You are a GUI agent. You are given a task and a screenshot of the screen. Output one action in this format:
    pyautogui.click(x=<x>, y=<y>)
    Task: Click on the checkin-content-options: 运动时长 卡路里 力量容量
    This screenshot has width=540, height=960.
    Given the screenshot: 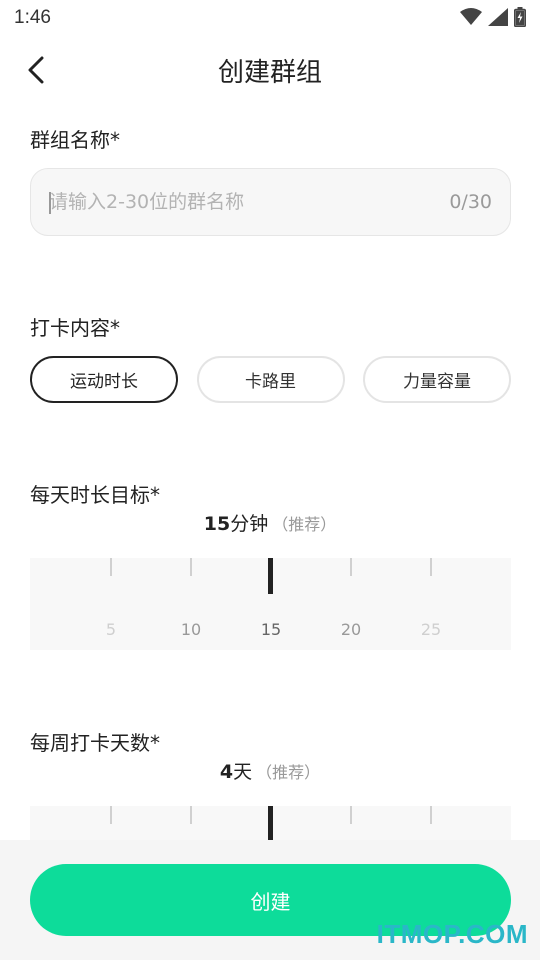 What is the action you would take?
    pyautogui.click(x=270, y=379)
    